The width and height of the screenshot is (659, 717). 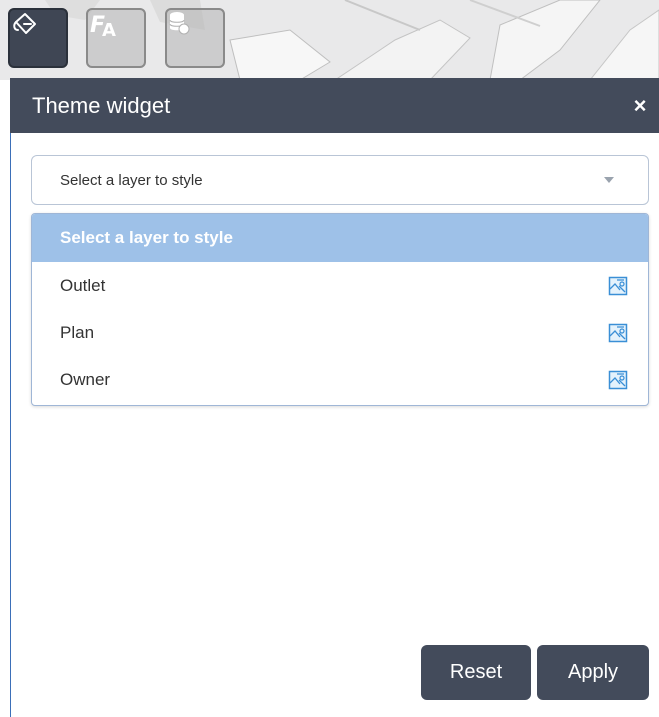 What do you see at coordinates (340, 379) in the screenshot?
I see `layer-option-owner: Owner` at bounding box center [340, 379].